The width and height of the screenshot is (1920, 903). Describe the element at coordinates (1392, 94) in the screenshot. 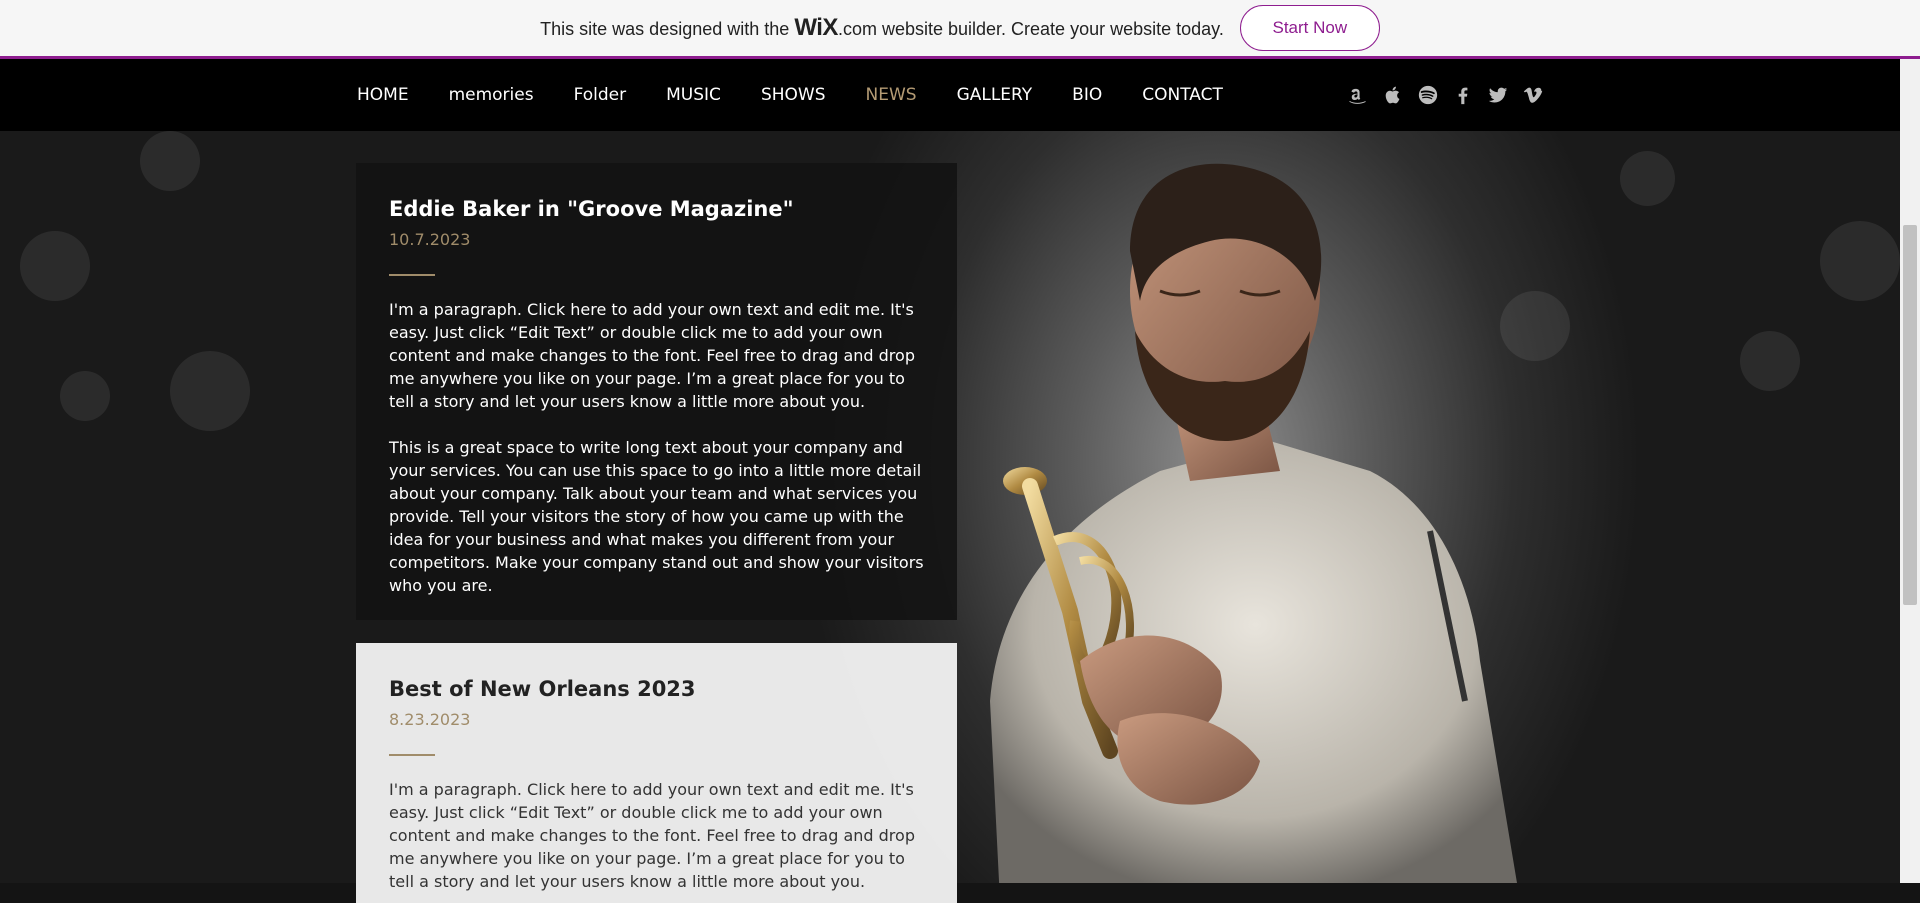

I see `apple-icon` at that location.